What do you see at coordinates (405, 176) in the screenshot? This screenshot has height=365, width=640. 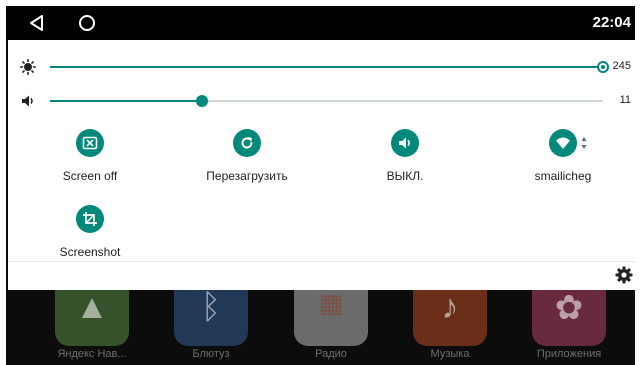 I see `tile-label: ВЫКЛ.` at bounding box center [405, 176].